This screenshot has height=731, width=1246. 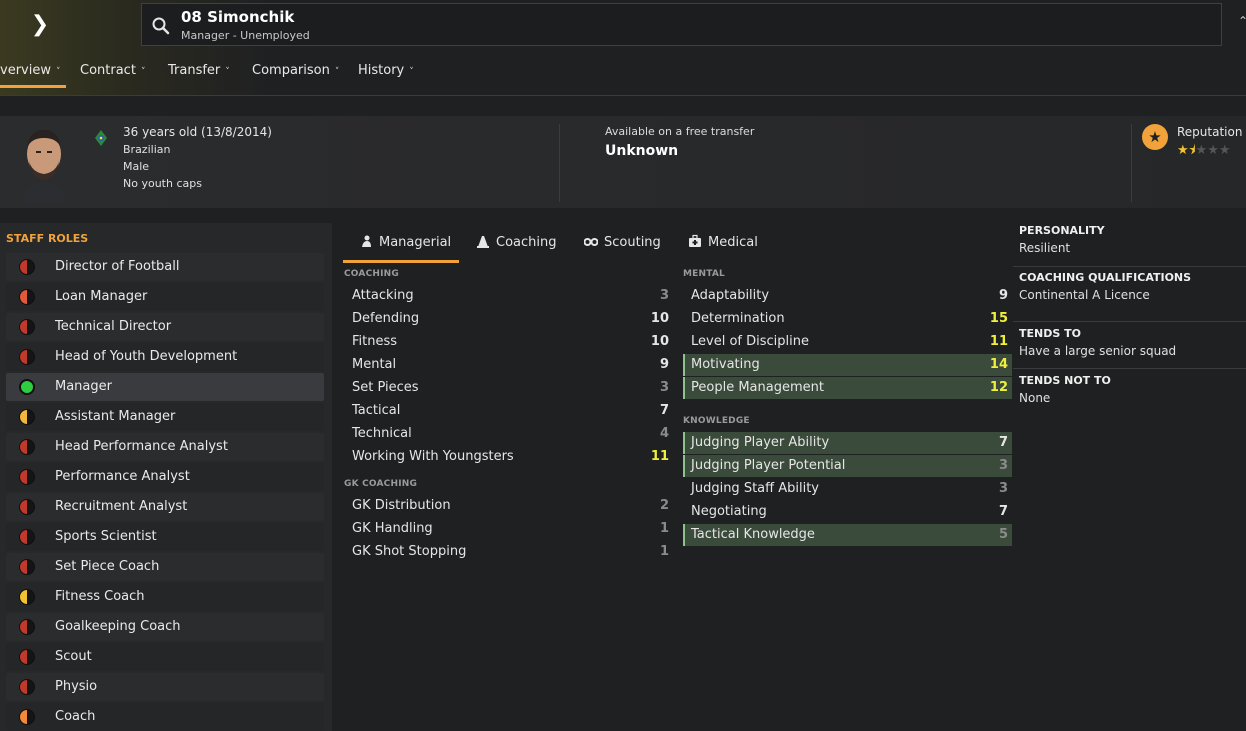 I want to click on tab-transfer: Transfer ˅, so click(x=199, y=73).